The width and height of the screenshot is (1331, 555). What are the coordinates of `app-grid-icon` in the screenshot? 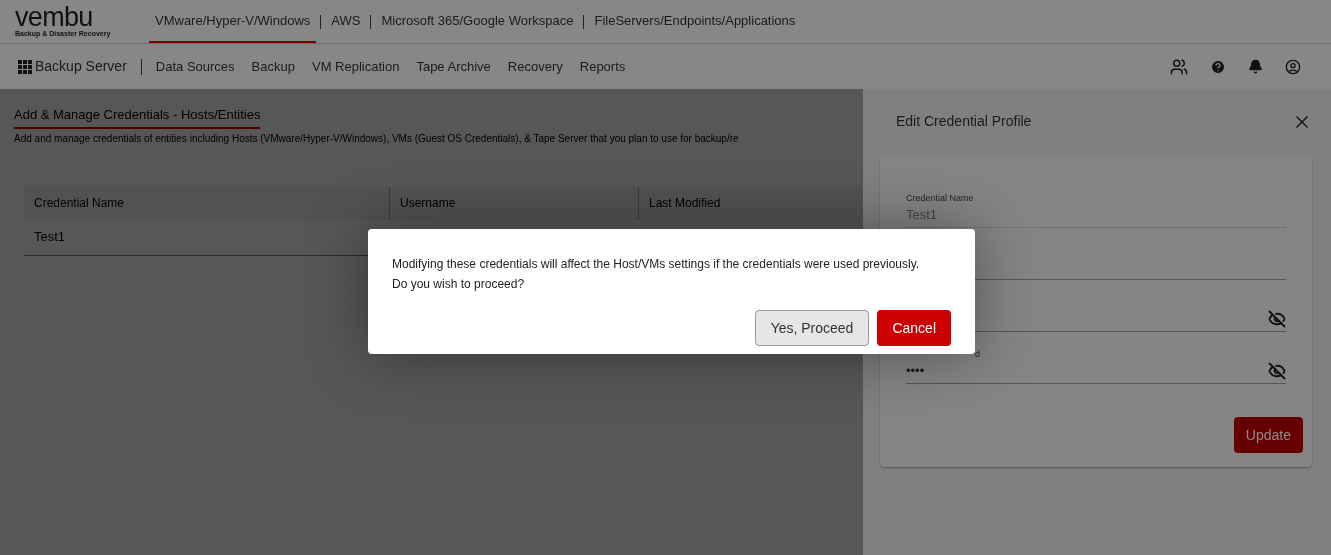 It's located at (25, 66).